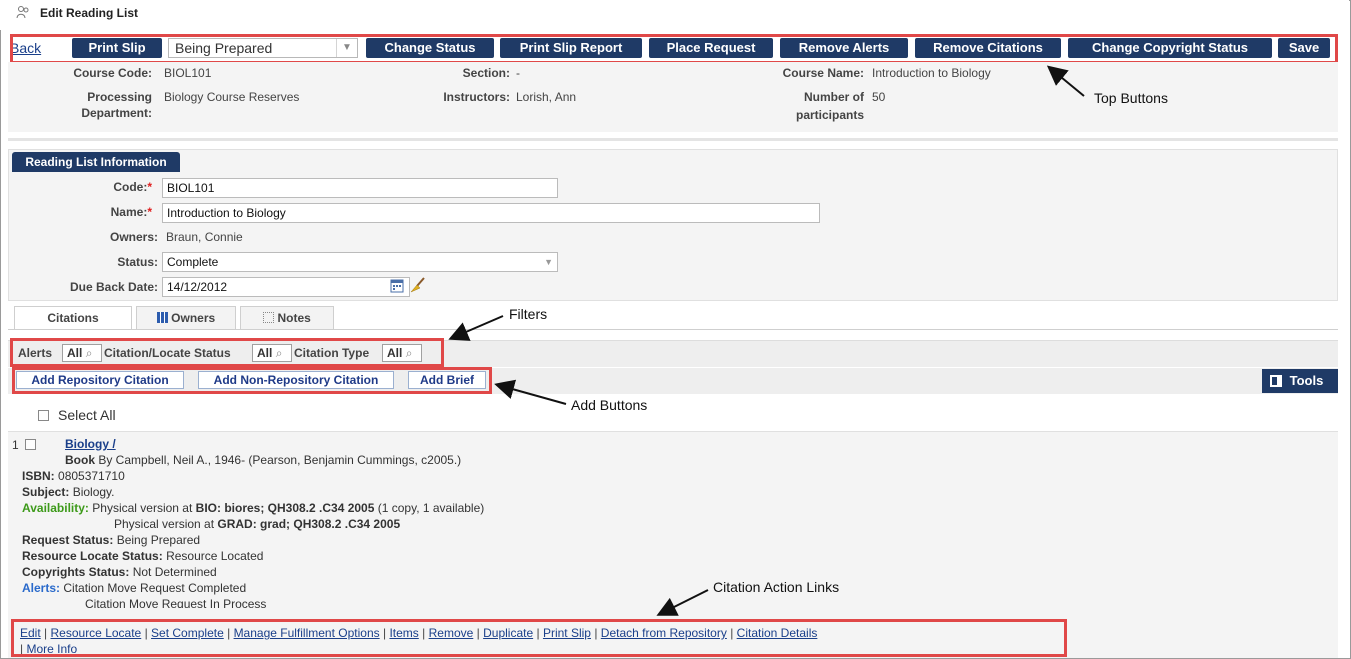 The image size is (1351, 659). I want to click on action-links-arrow, so click(682, 602).